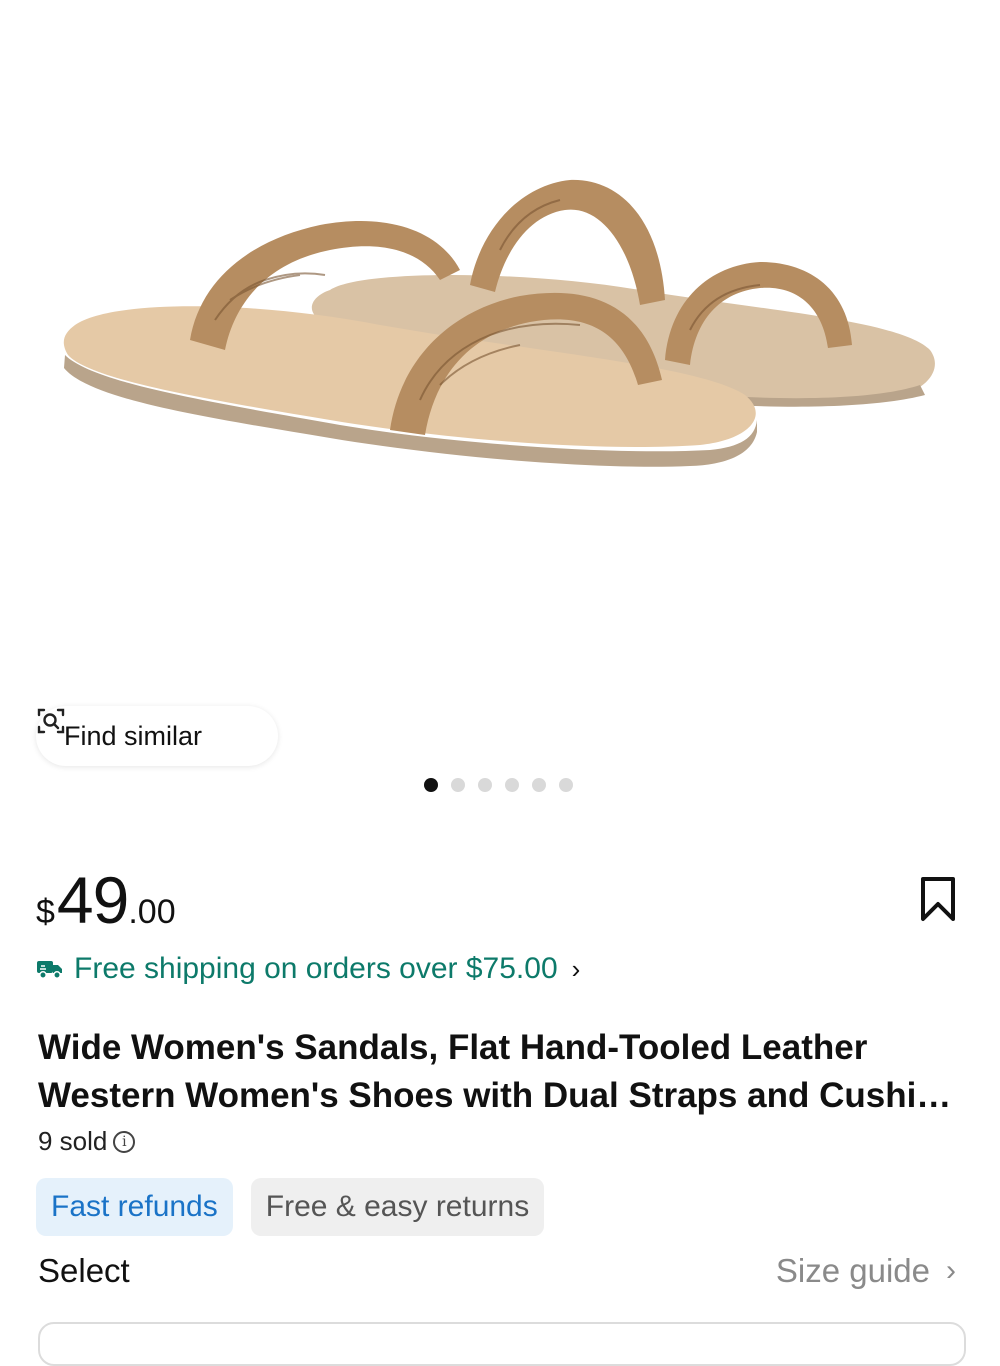 The image size is (1000, 1366). I want to click on find-similar-label: Find similar, so click(133, 735).